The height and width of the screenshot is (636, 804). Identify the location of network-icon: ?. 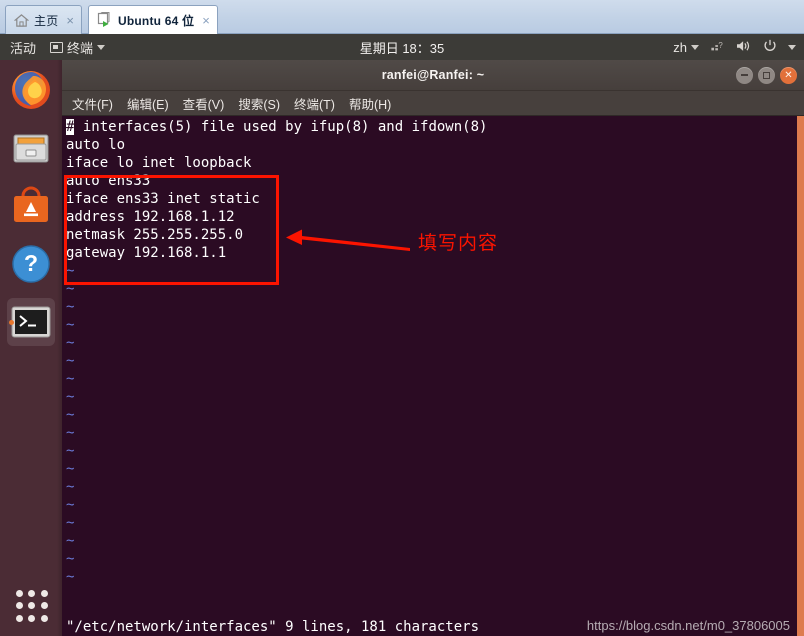
(717, 47).